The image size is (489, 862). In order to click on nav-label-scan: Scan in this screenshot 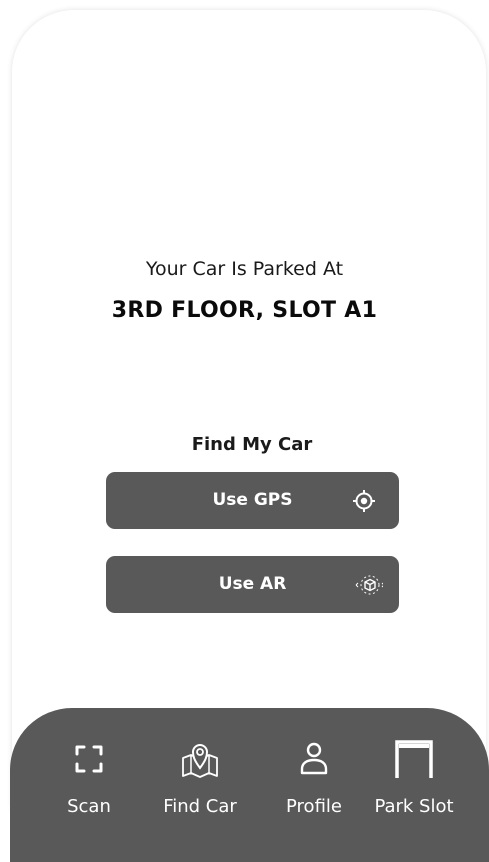, I will do `click(89, 806)`.